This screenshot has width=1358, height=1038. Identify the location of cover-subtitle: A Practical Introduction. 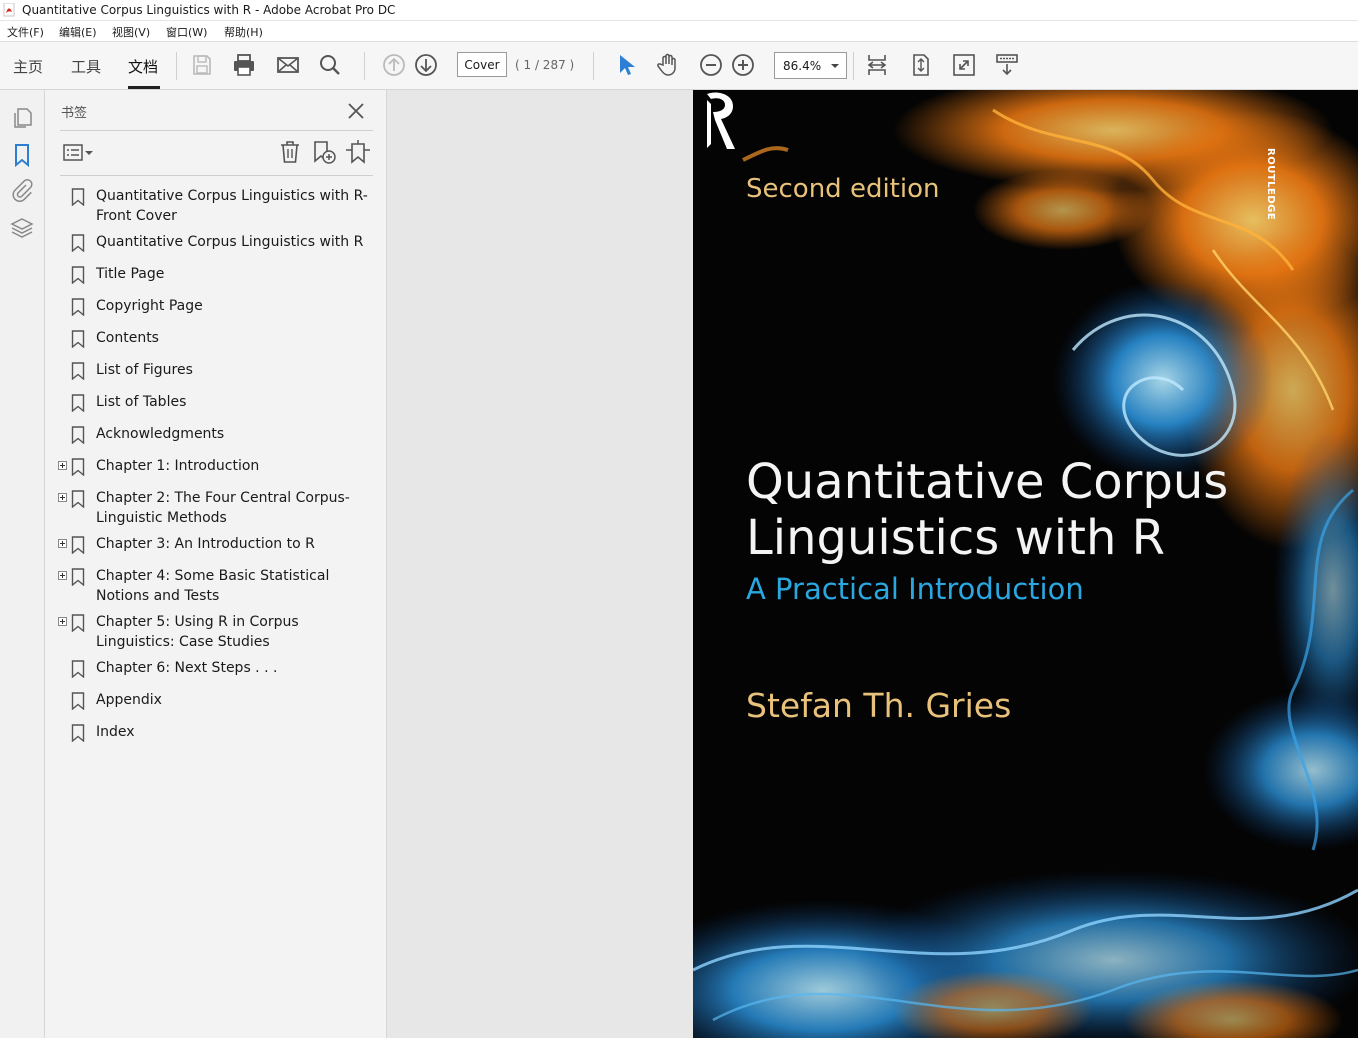
(915, 589).